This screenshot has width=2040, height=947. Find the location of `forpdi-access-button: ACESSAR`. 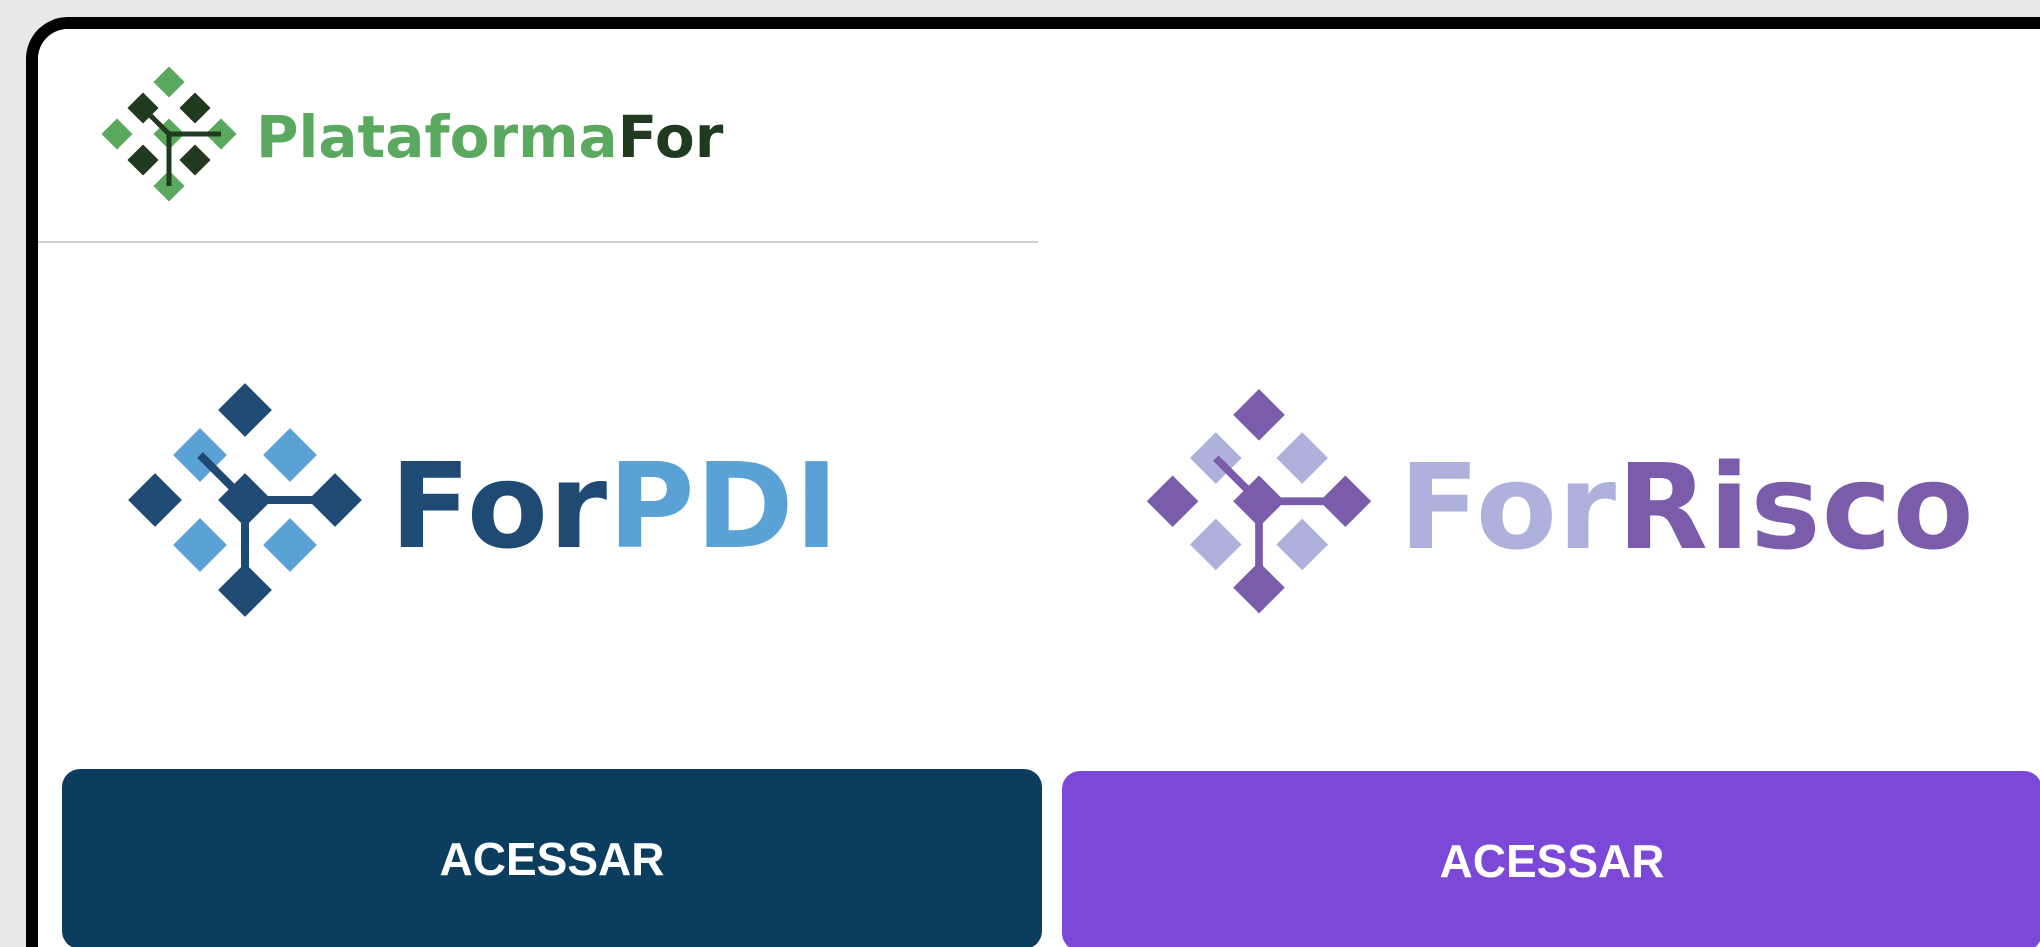

forpdi-access-button: ACESSAR is located at coordinates (552, 858).